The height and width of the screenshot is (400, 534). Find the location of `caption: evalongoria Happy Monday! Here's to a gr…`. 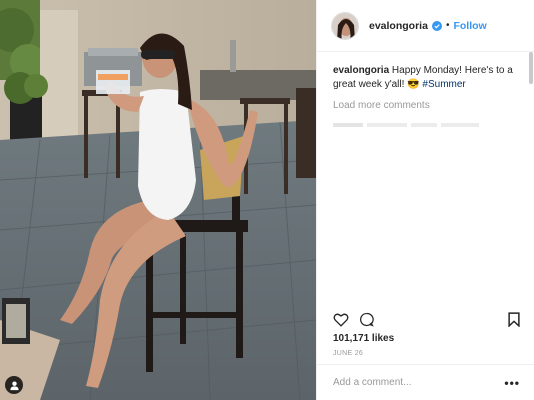

caption: evalongoria Happy Monday! Here's to a gr… is located at coordinates (426, 77).